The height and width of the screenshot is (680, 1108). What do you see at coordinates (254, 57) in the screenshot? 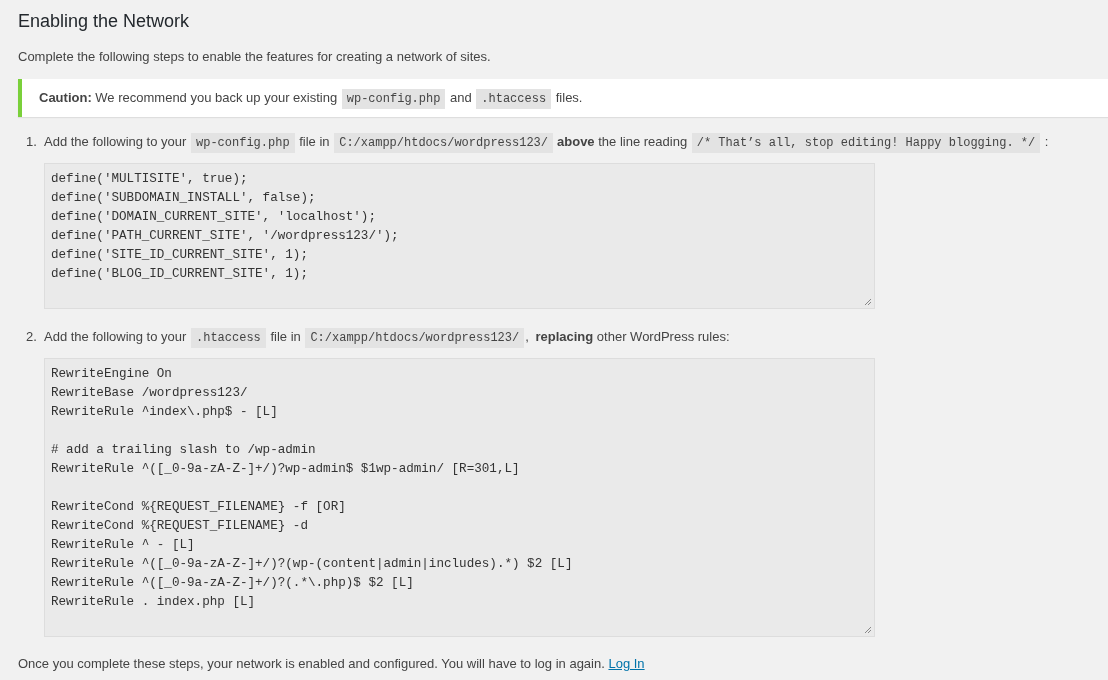
I see `intro-text: Complete the following steps to enable the features for creating a network of sites.` at bounding box center [254, 57].